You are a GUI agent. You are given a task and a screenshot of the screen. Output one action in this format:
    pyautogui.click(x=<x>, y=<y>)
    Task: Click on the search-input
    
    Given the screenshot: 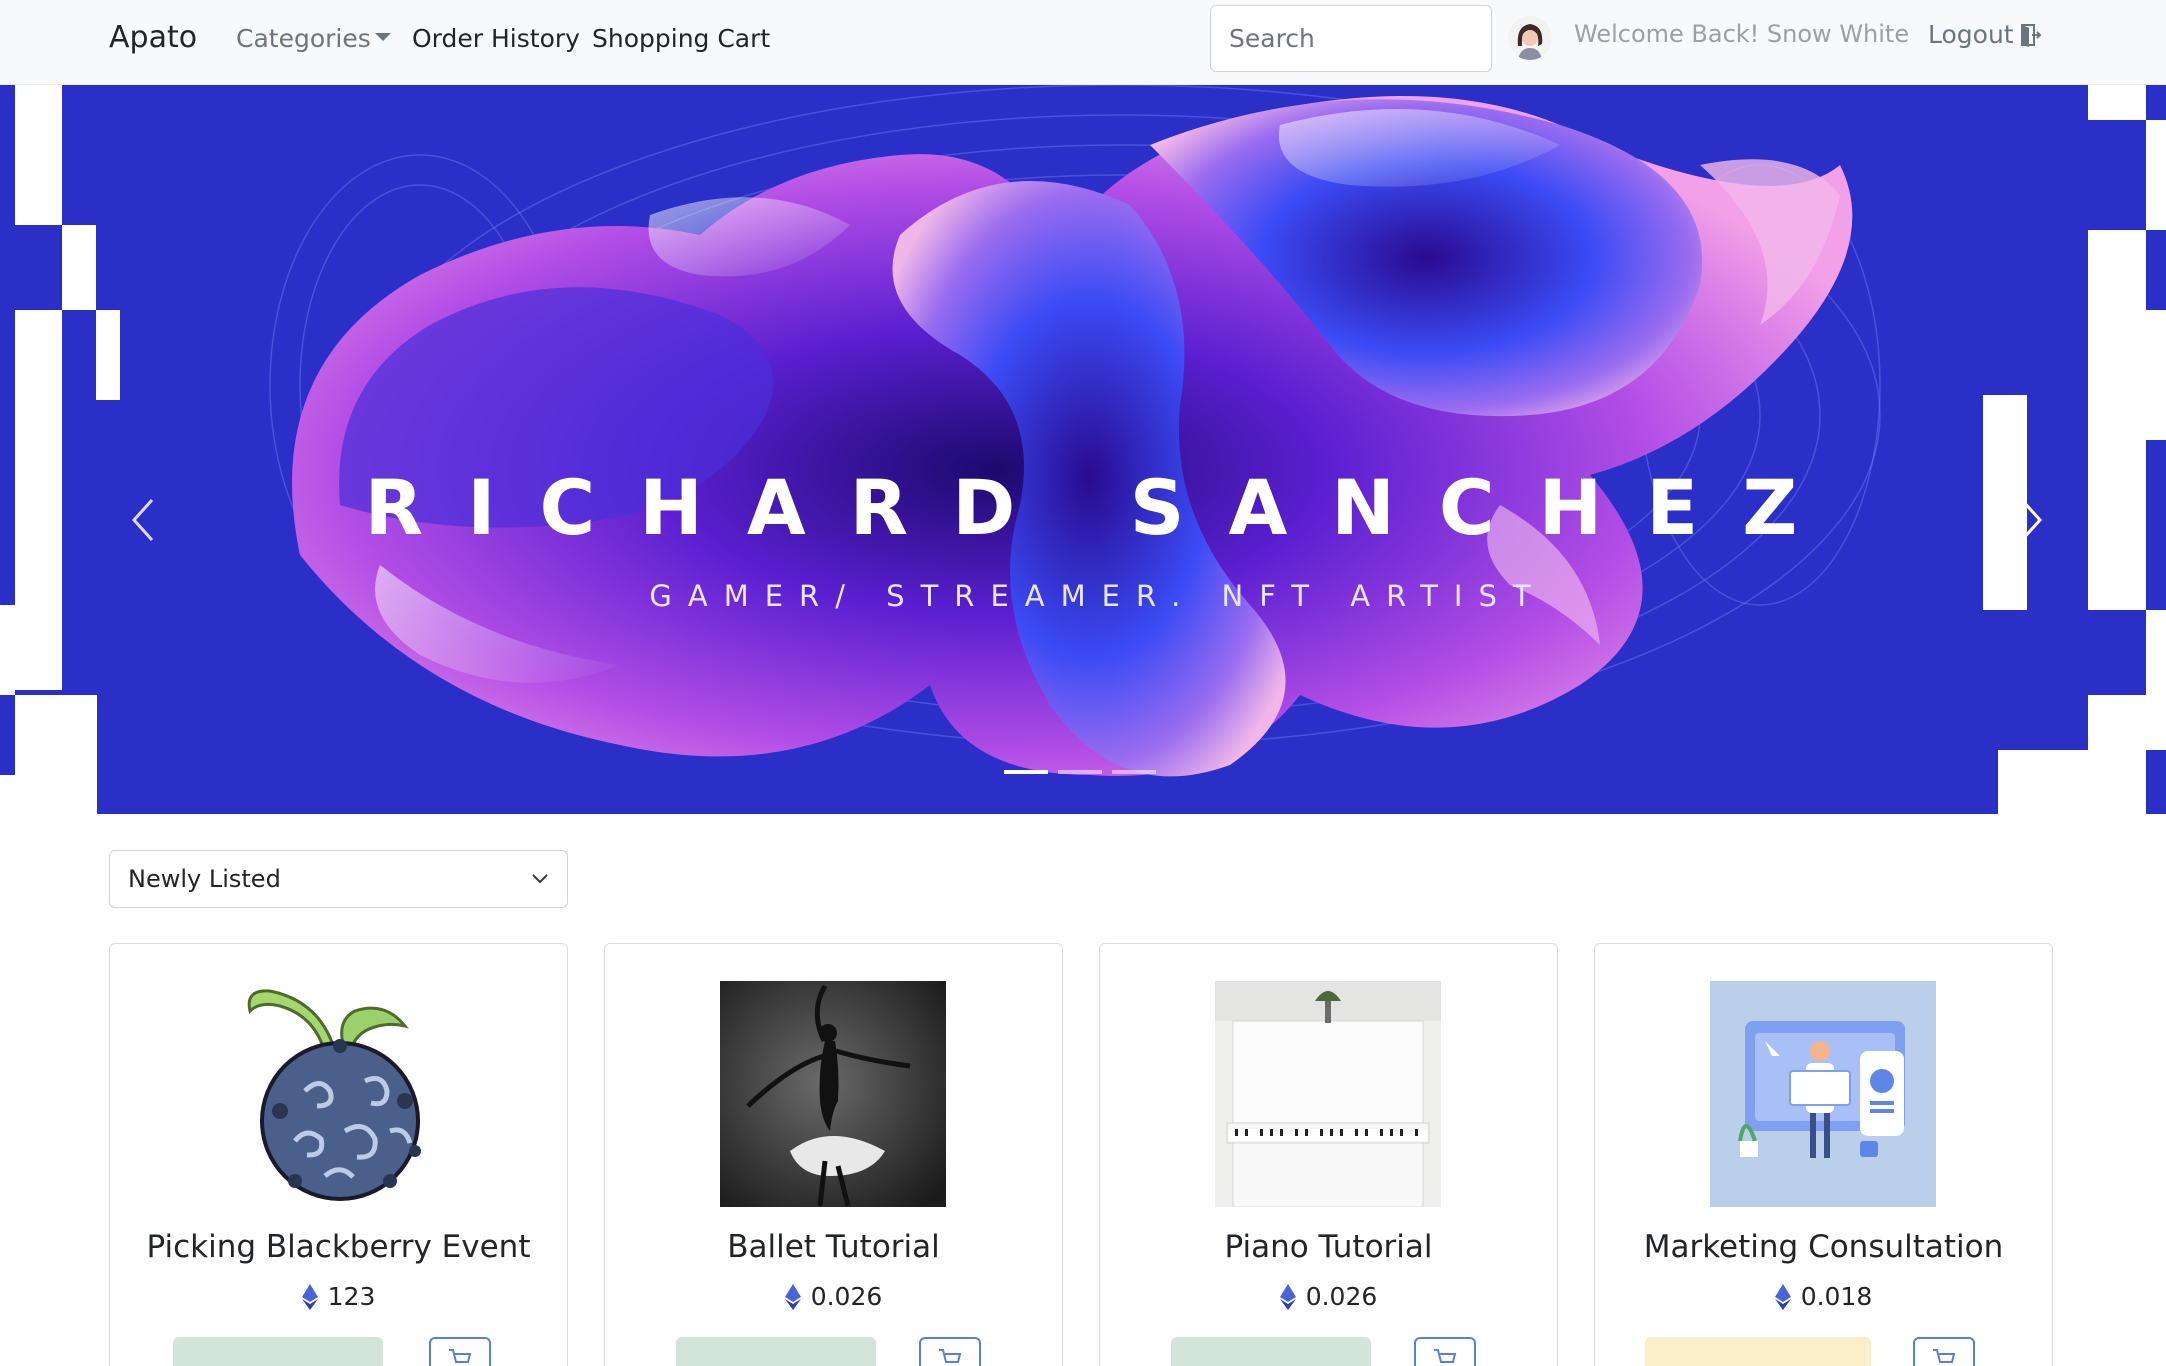 What is the action you would take?
    pyautogui.click(x=1351, y=38)
    